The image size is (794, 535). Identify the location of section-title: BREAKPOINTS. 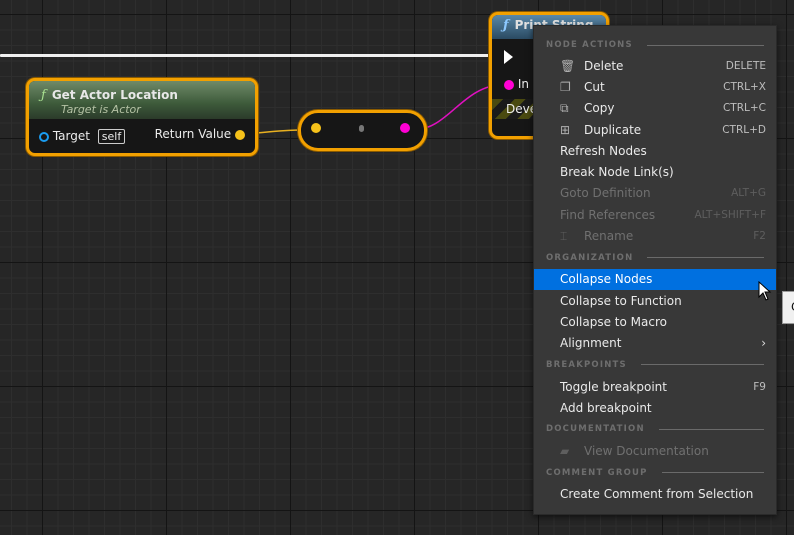
(586, 364).